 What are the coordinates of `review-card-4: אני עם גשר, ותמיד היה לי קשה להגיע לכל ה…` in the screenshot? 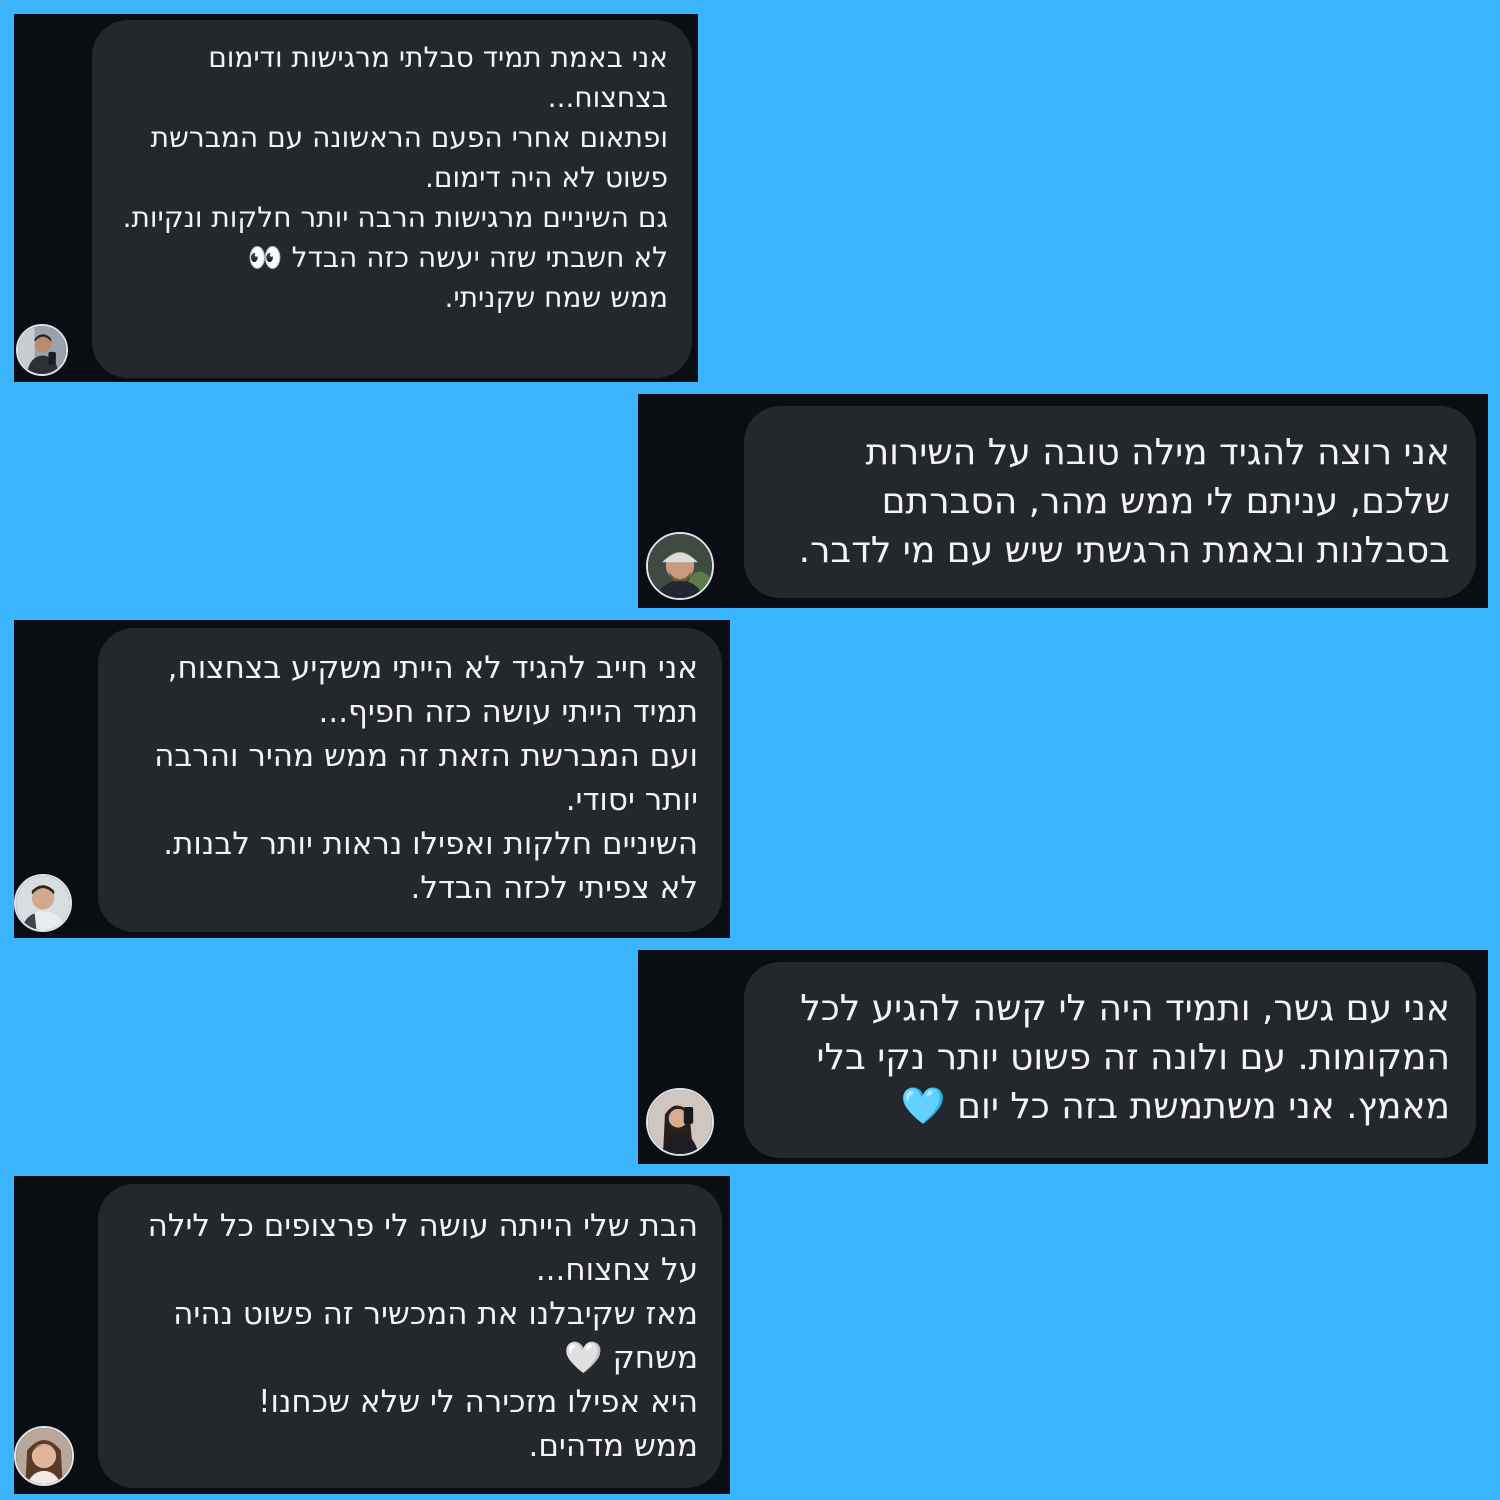 It's located at (1063, 1057).